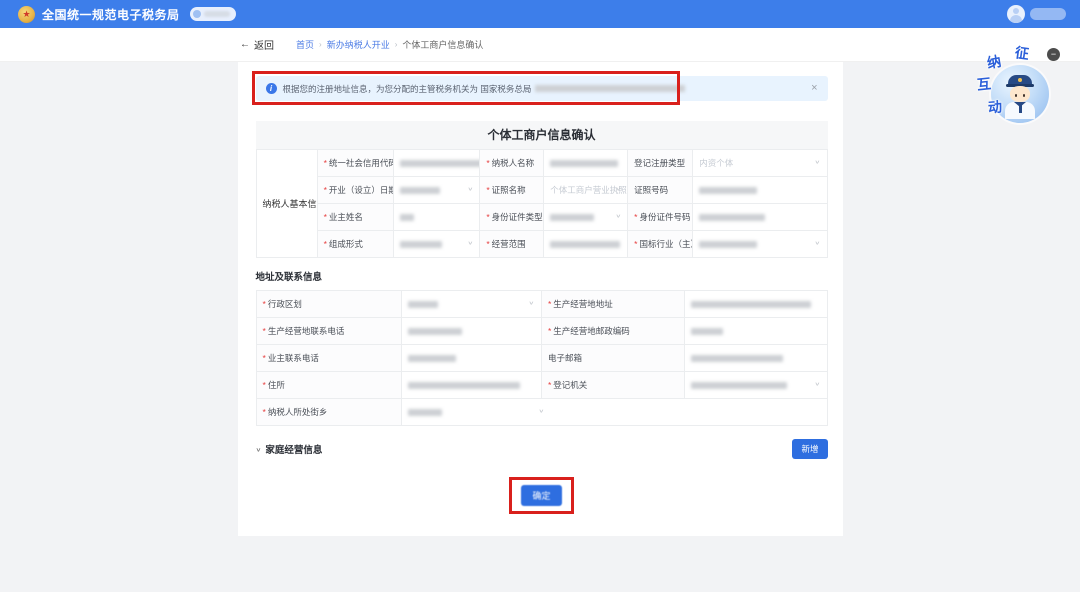  Describe the element at coordinates (512, 244) in the screenshot. I see `label-business-scope: * 经营范围` at that location.